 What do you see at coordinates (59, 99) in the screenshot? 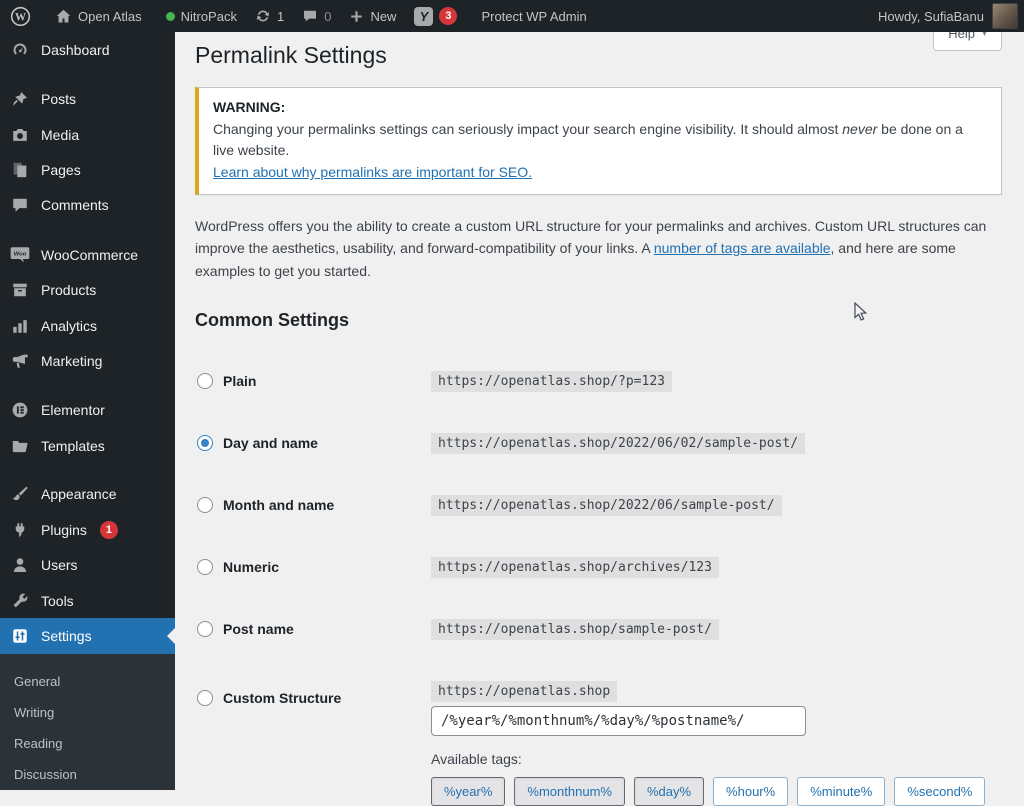
I see `sidebar-item-label: Posts` at bounding box center [59, 99].